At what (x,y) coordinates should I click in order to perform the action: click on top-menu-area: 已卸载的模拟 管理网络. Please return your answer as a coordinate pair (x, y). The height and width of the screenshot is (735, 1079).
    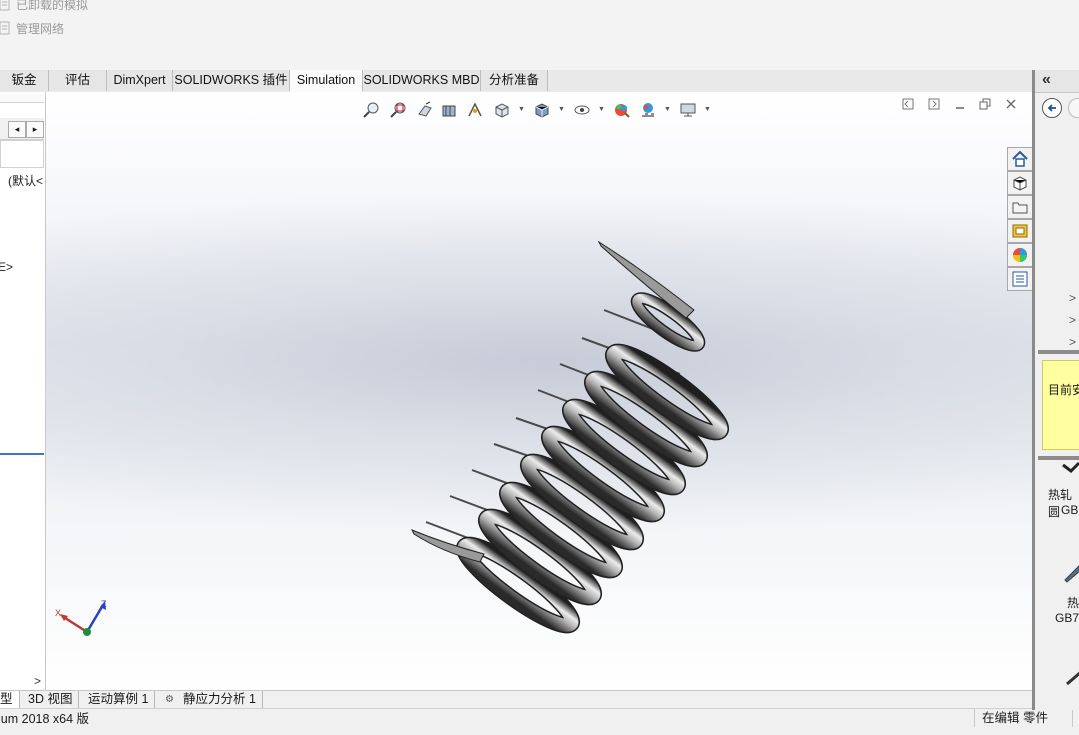
    Looking at the image, I should click on (539, 35).